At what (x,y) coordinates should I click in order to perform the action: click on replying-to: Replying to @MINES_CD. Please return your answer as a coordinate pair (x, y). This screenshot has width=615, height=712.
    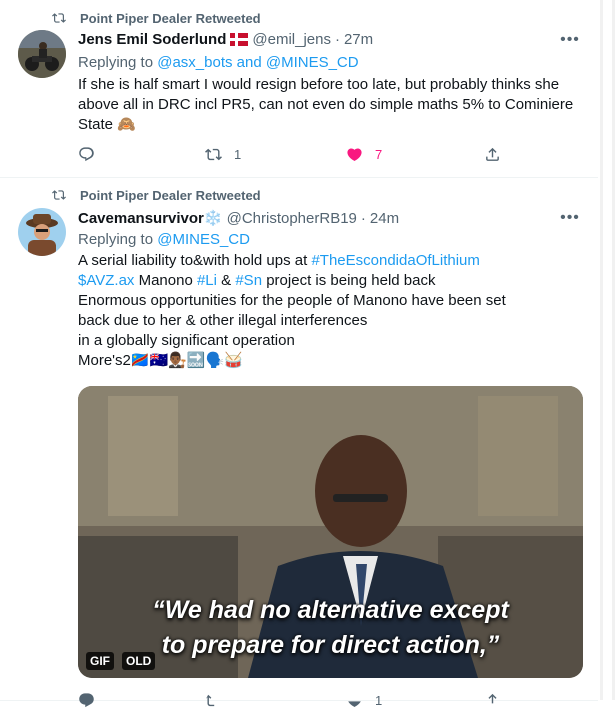
    Looking at the image, I should click on (164, 239).